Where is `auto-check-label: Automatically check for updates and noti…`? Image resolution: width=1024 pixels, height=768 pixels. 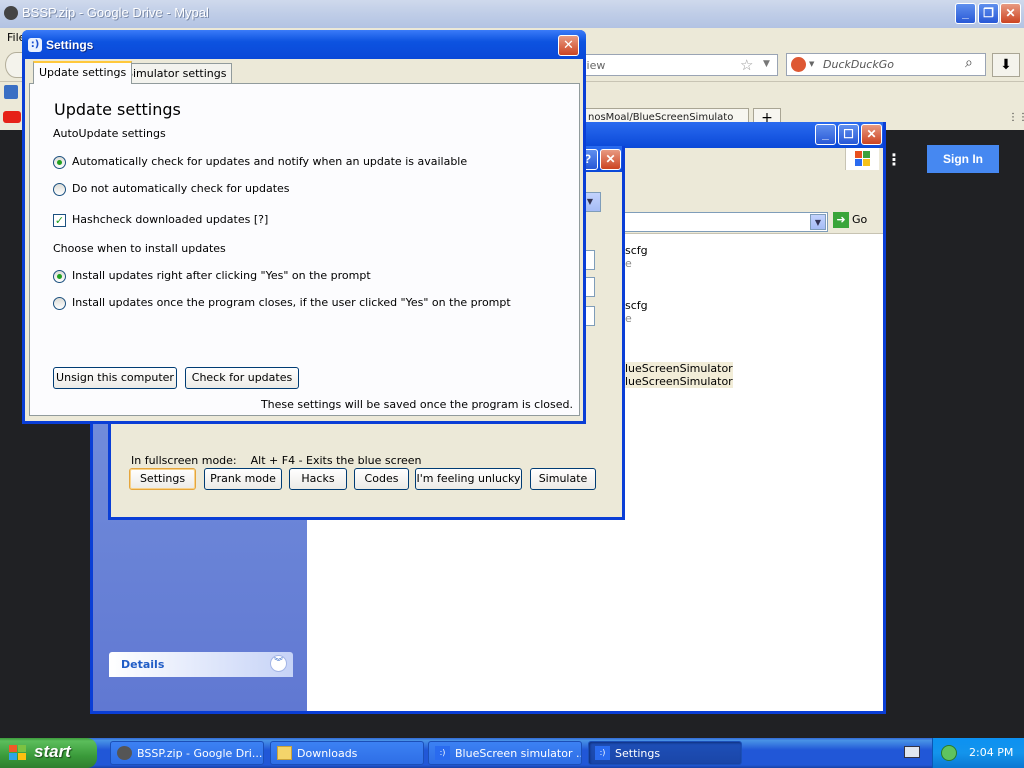
auto-check-label: Automatically check for updates and noti… is located at coordinates (269, 161).